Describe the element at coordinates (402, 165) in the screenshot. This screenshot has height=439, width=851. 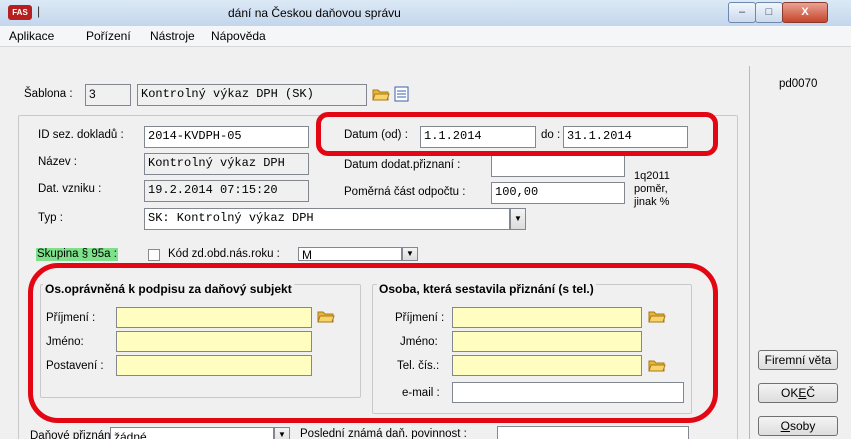
I see `dodat-label: Datum dodat.přiznaní :` at that location.